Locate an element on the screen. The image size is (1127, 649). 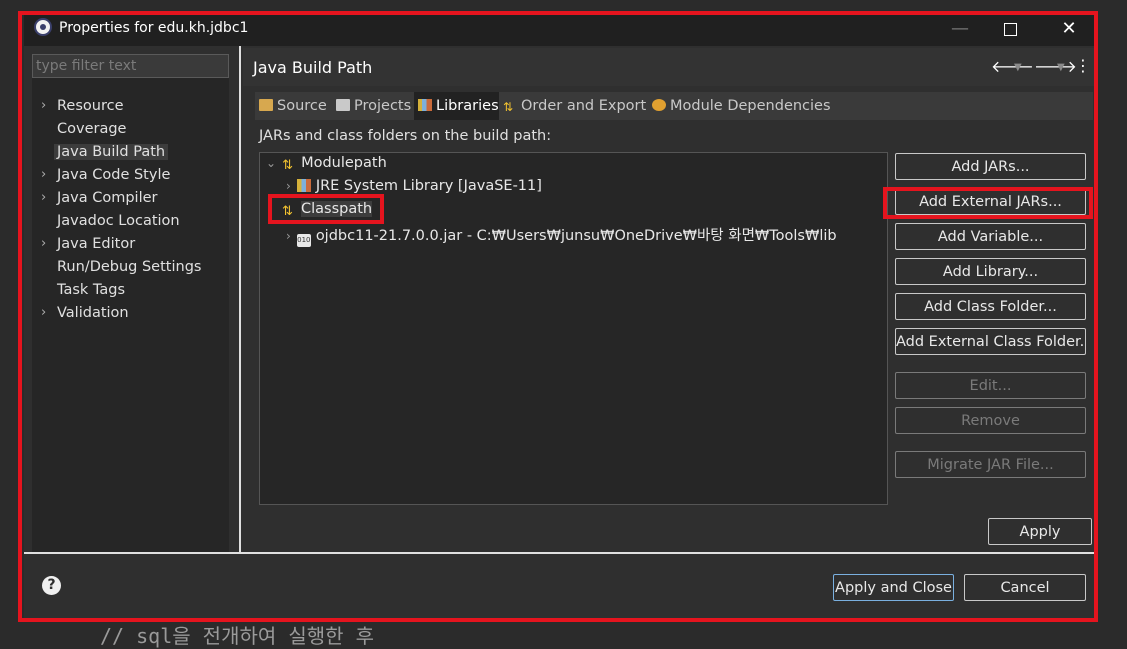
nav-item-java-code-style: › Java Code Style is located at coordinates (130, 176).